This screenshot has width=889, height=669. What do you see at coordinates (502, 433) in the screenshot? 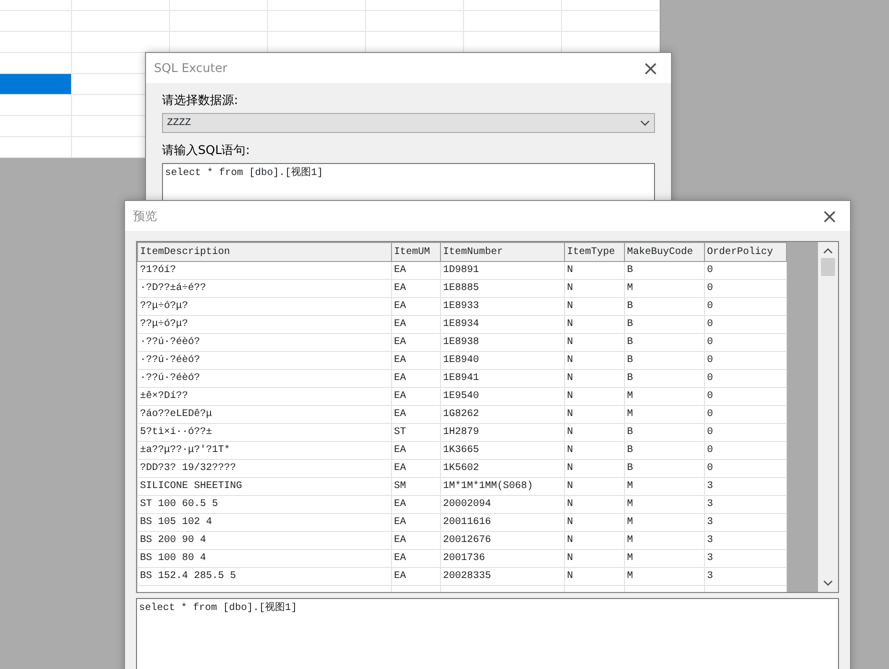
I see `table-cell: 1H2879` at bounding box center [502, 433].